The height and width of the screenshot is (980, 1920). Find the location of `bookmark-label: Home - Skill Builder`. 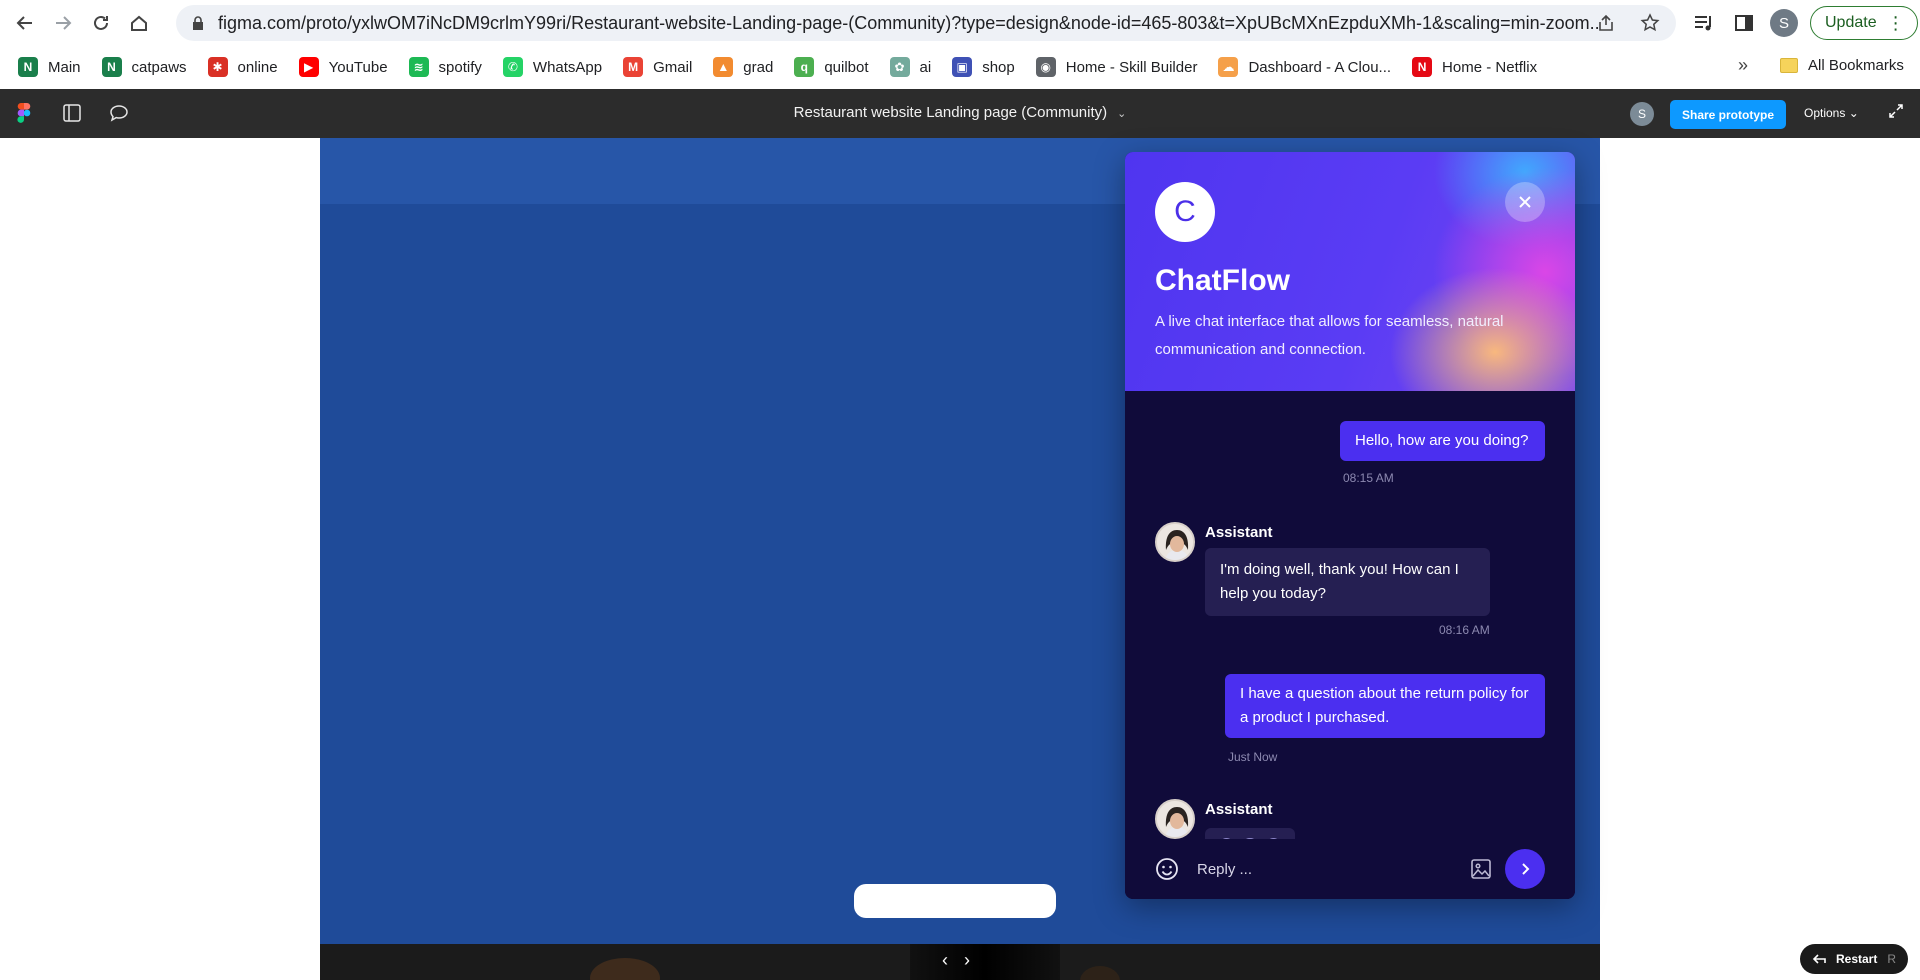

bookmark-label: Home - Skill Builder is located at coordinates (1131, 67).